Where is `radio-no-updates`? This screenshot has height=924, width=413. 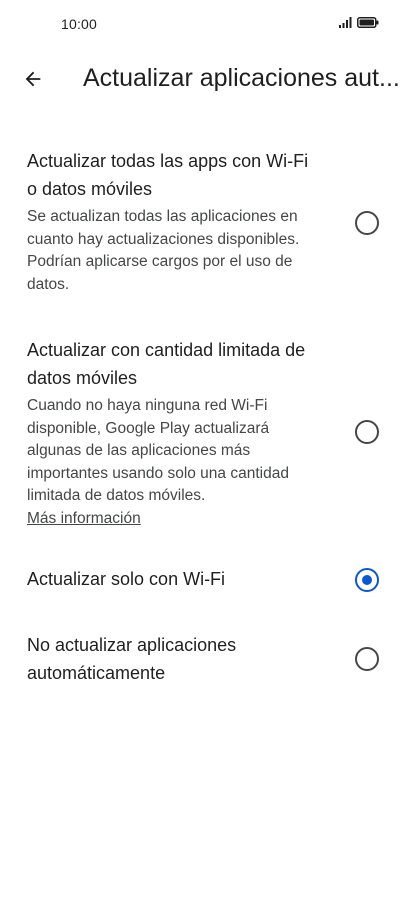
radio-no-updates is located at coordinates (367, 659).